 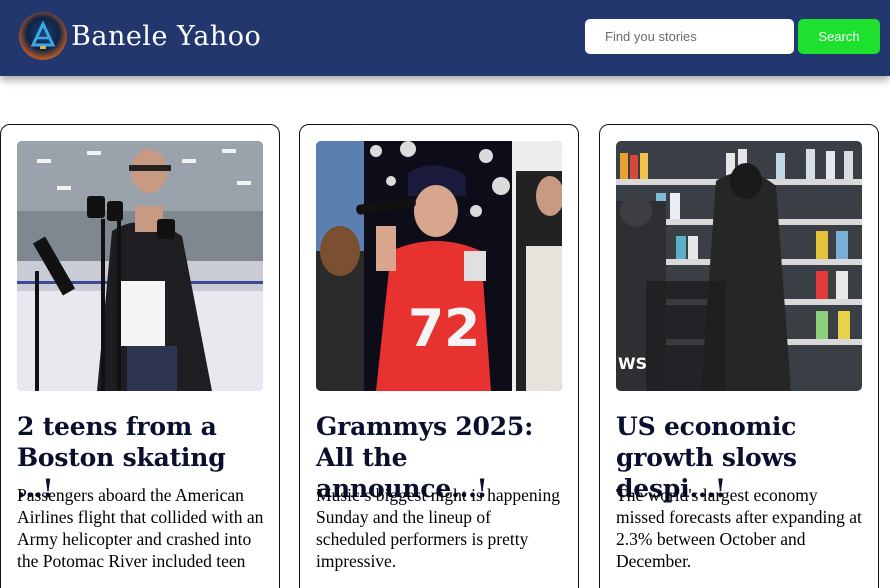 I want to click on news-card-image, so click(x=140, y=266).